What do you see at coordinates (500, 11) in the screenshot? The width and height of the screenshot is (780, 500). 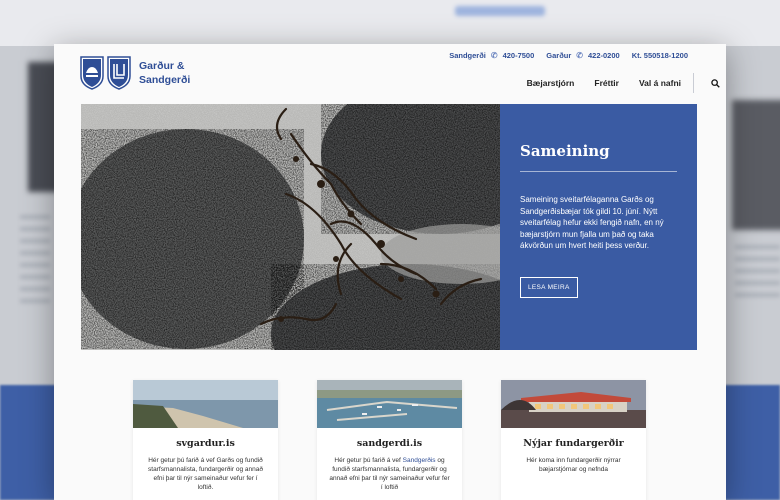 I see `background-link-blur` at bounding box center [500, 11].